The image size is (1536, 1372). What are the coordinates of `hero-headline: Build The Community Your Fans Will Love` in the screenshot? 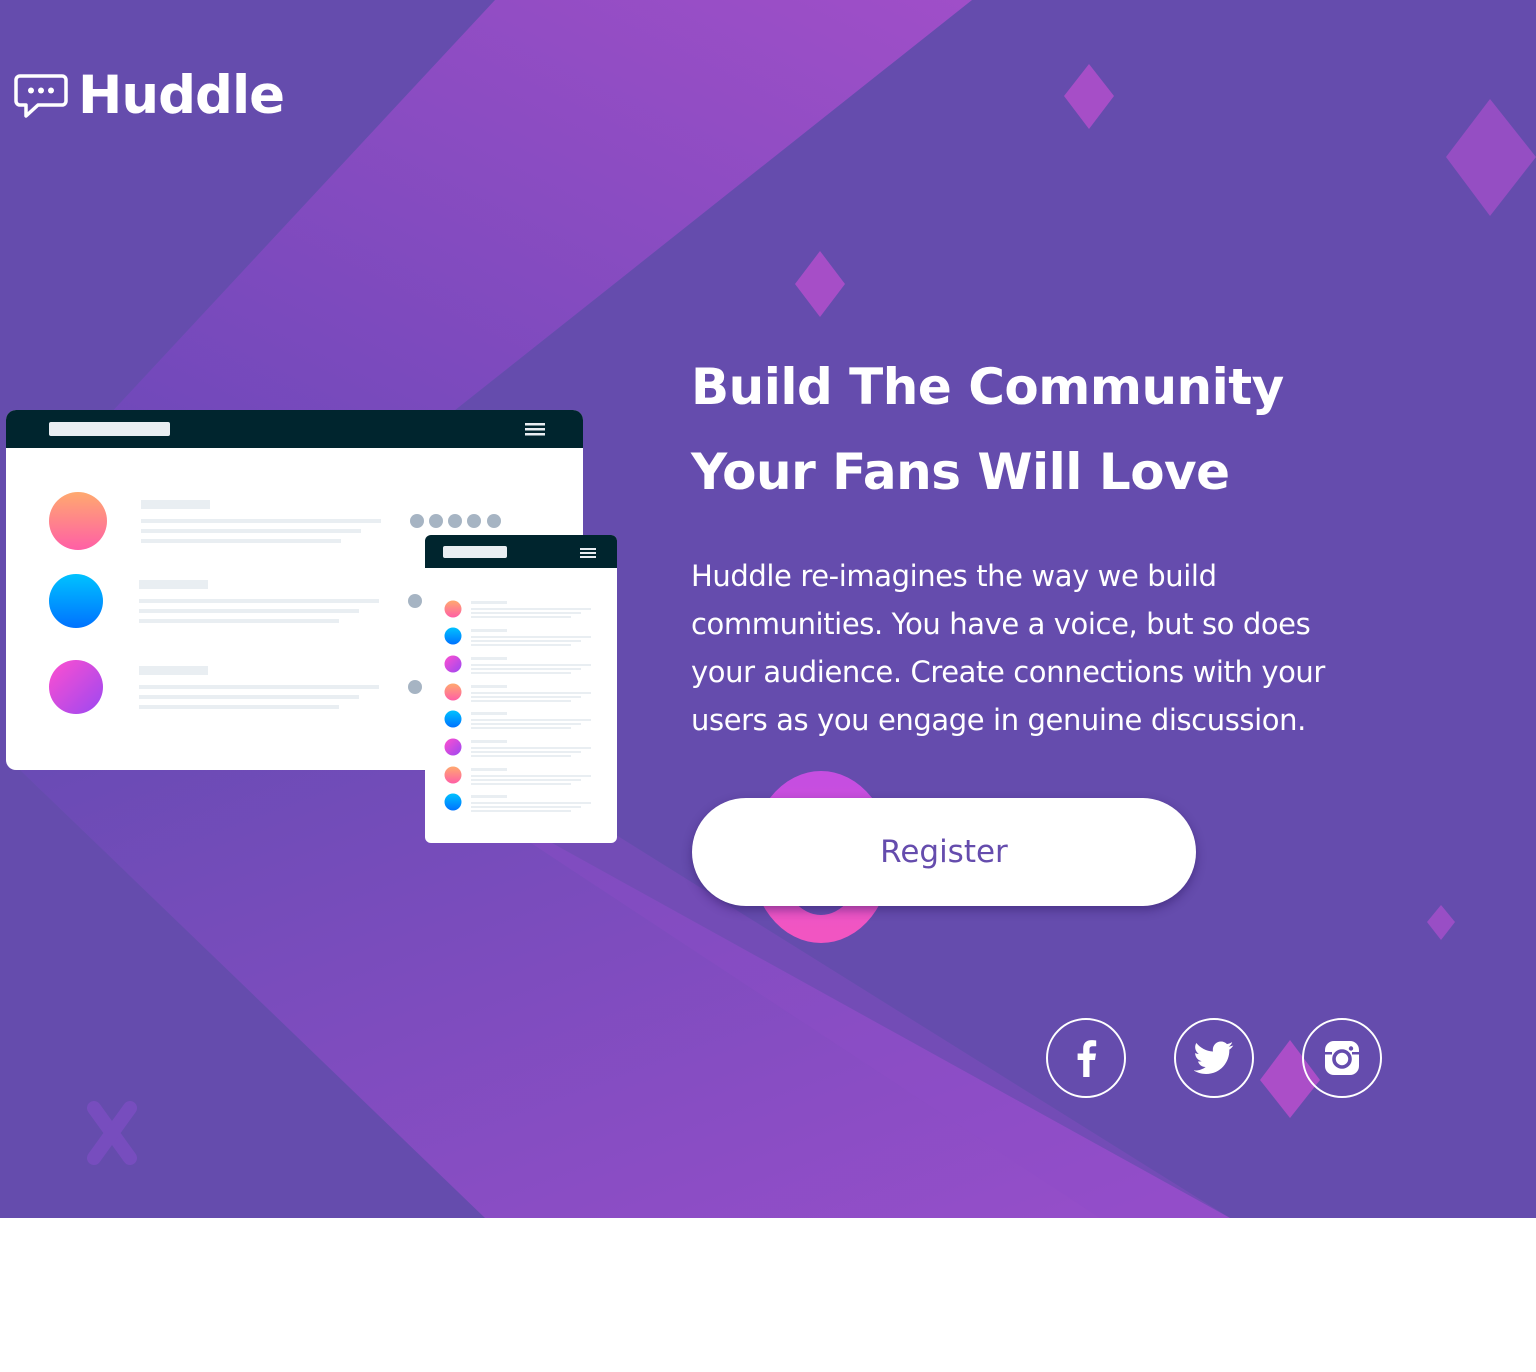 It's located at (1041, 430).